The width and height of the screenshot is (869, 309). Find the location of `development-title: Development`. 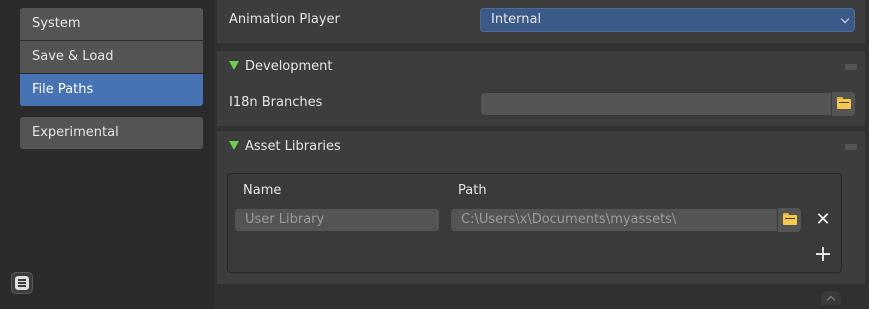

development-title: Development is located at coordinates (289, 66).